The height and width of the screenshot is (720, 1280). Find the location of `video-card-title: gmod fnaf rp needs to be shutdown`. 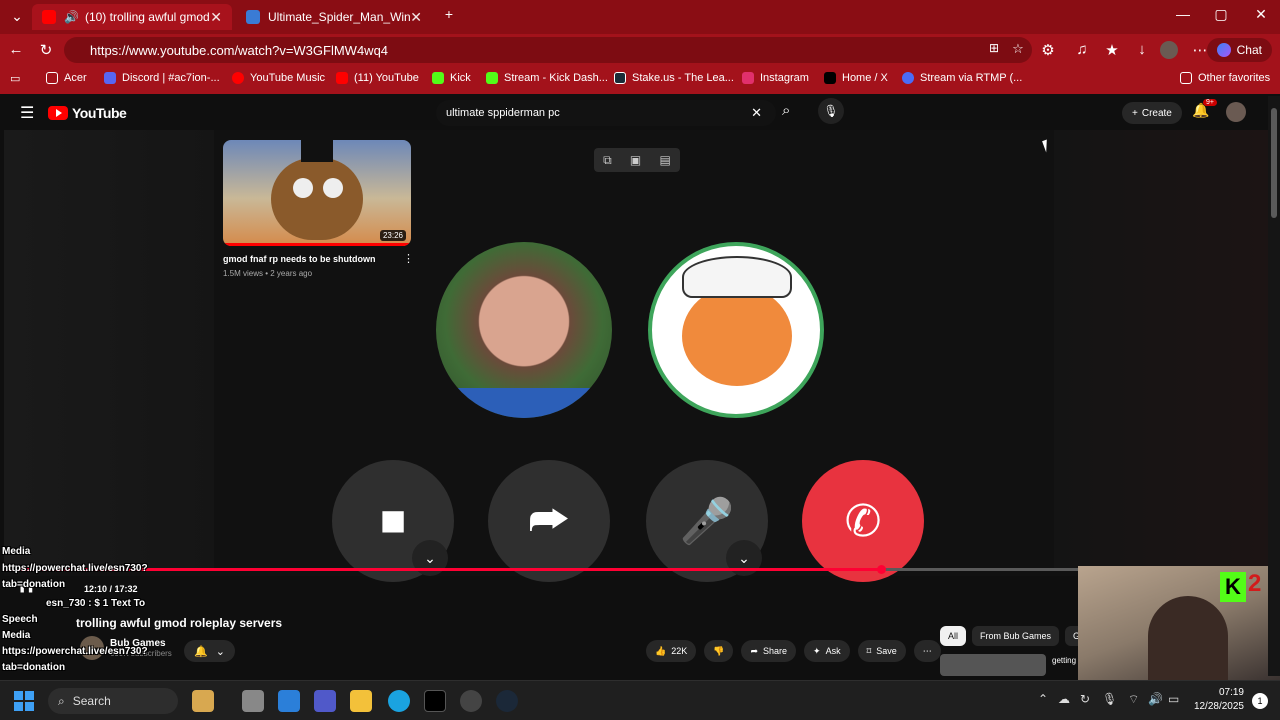

video-card-title: gmod fnaf rp needs to be shutdown is located at coordinates (318, 259).